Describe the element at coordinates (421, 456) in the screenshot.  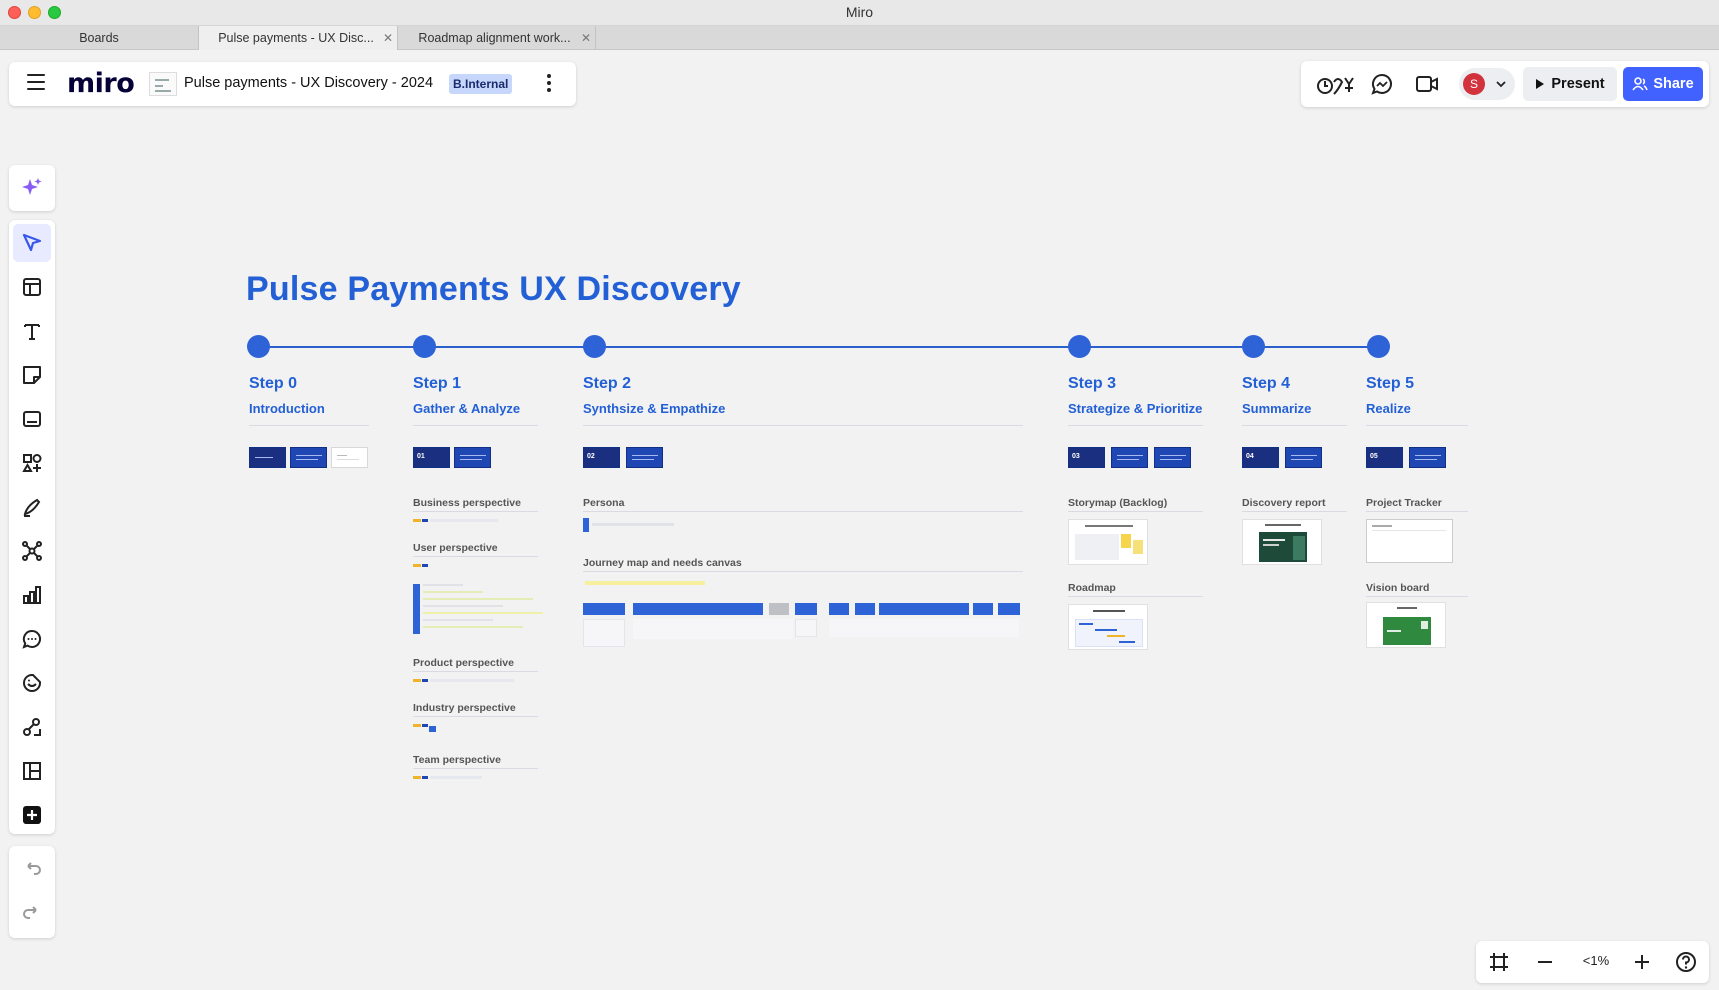
I see `slide-number: 01` at that location.